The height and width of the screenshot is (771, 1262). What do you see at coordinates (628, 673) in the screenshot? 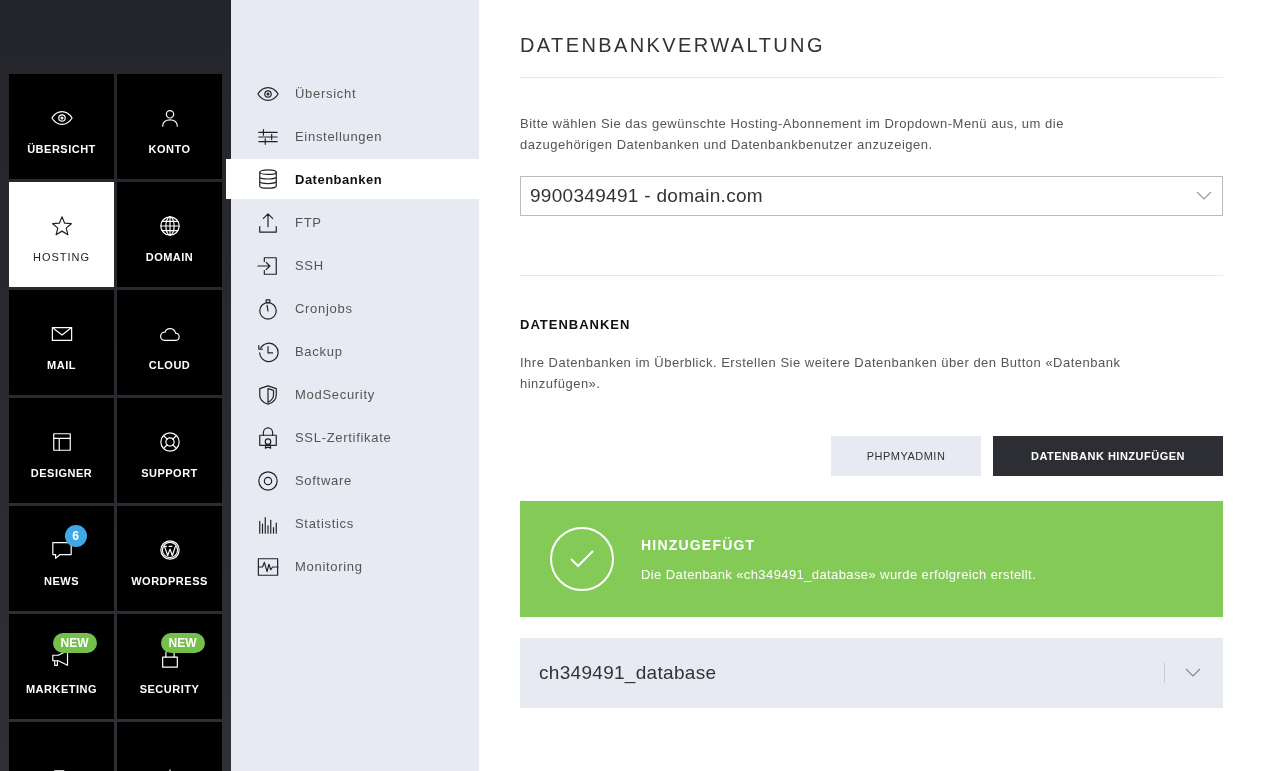
I see `database-name: ch349491_database` at bounding box center [628, 673].